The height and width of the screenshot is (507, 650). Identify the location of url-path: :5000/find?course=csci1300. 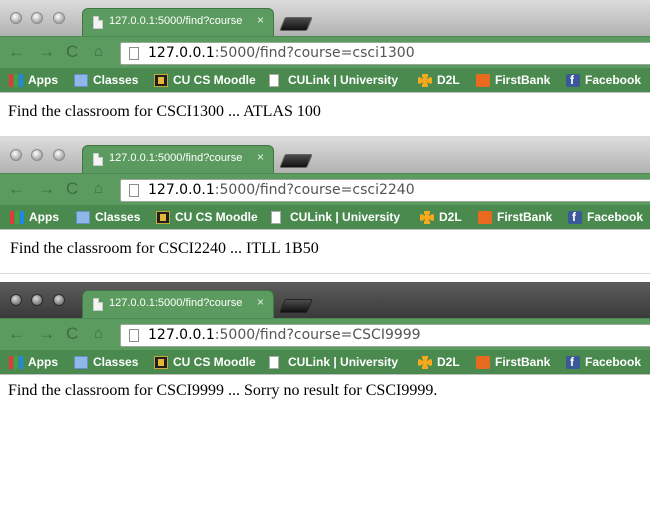
(314, 53).